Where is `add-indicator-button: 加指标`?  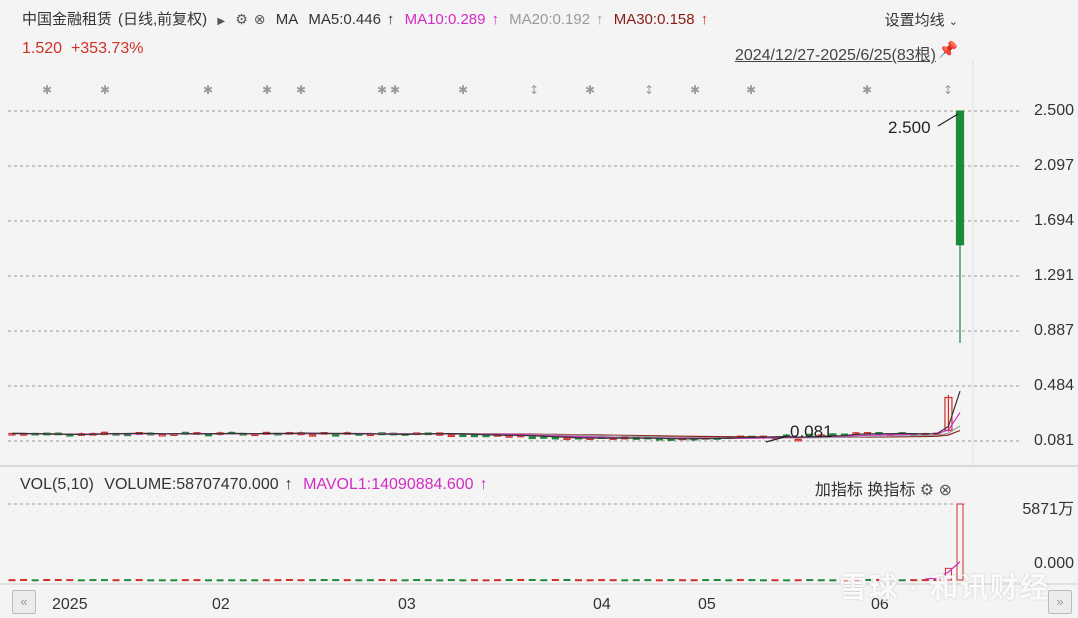
add-indicator-button: 加指标 is located at coordinates (839, 490).